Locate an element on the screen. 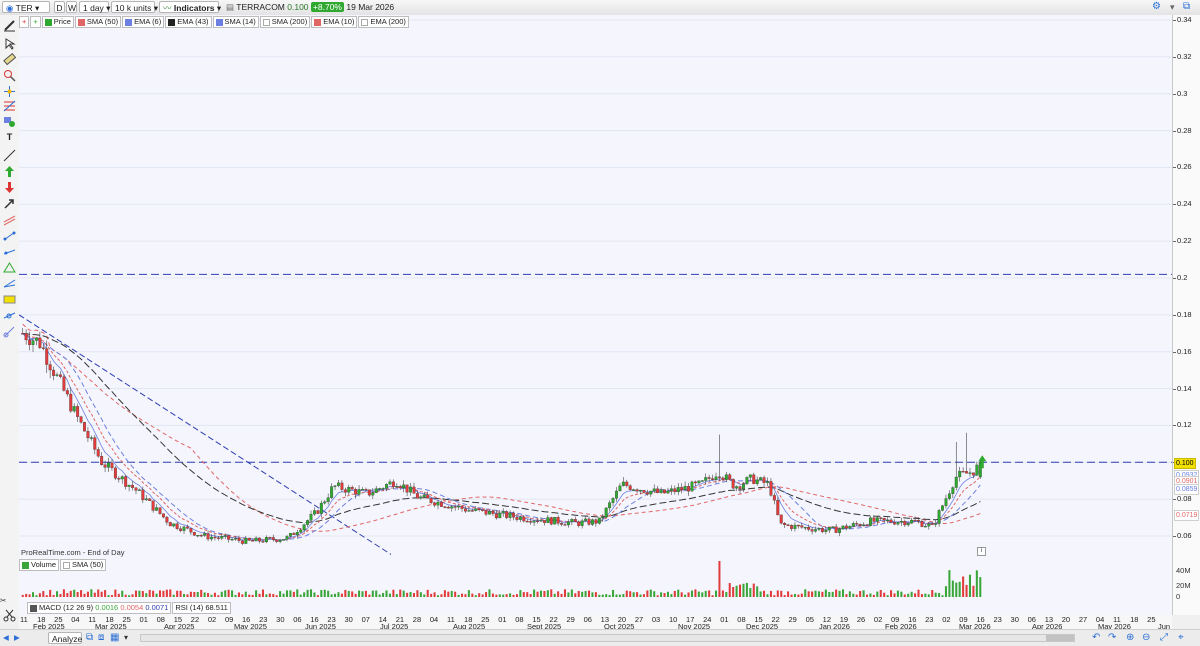  zoom-in-icon: ⊕ is located at coordinates (1130, 637).